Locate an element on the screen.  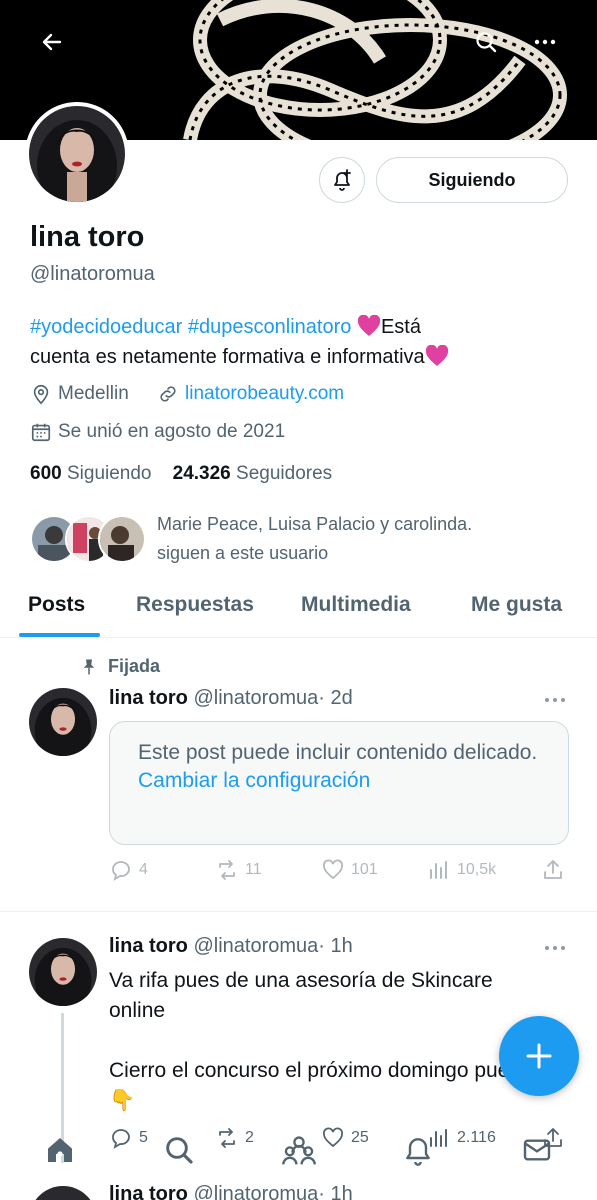
joined-text: Se unió en agosto de 2021 is located at coordinates (172, 431).